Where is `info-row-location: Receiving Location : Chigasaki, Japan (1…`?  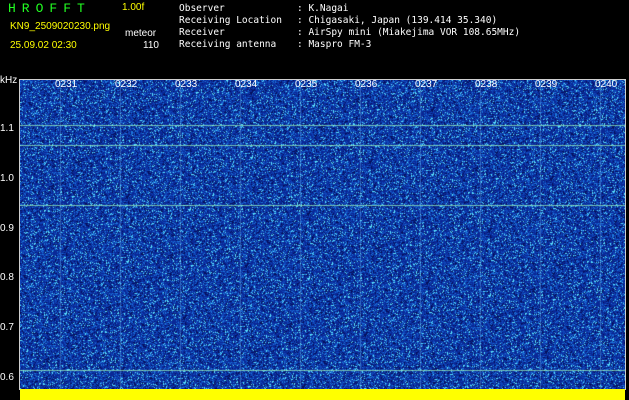 info-row-location: Receiving Location : Chigasaki, Japan (1… is located at coordinates (349, 21).